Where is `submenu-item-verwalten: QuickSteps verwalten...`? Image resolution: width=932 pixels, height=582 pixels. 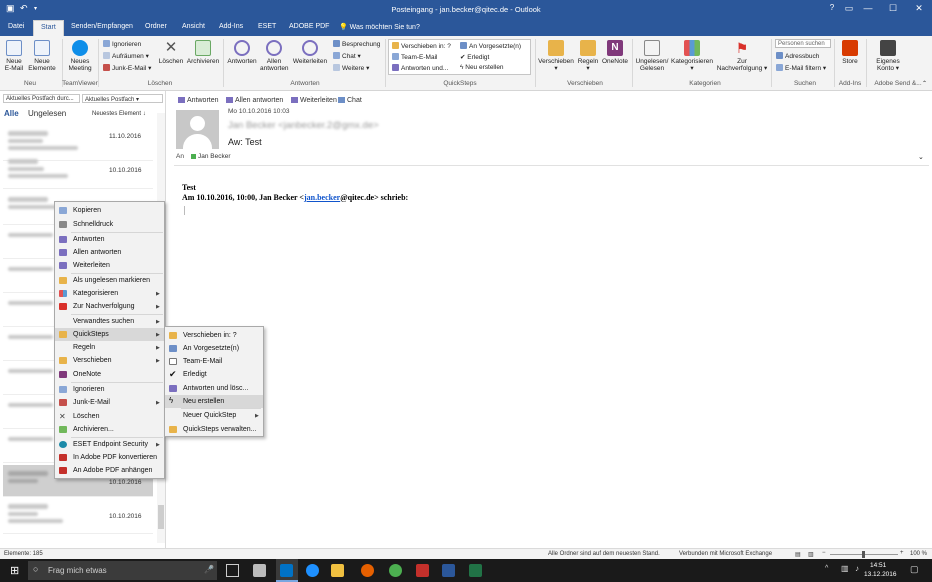
submenu-item-verwalten: QuickSteps verwalten... is located at coordinates (214, 429).